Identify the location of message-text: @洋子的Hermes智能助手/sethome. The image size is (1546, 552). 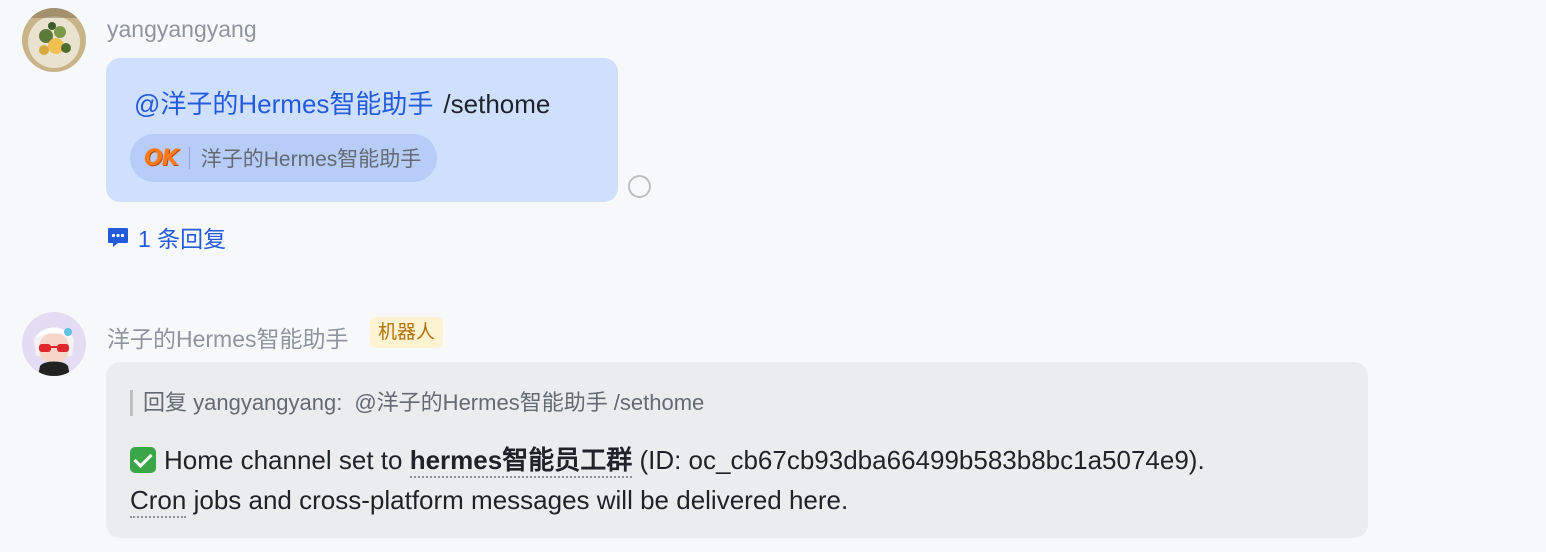
(342, 102).